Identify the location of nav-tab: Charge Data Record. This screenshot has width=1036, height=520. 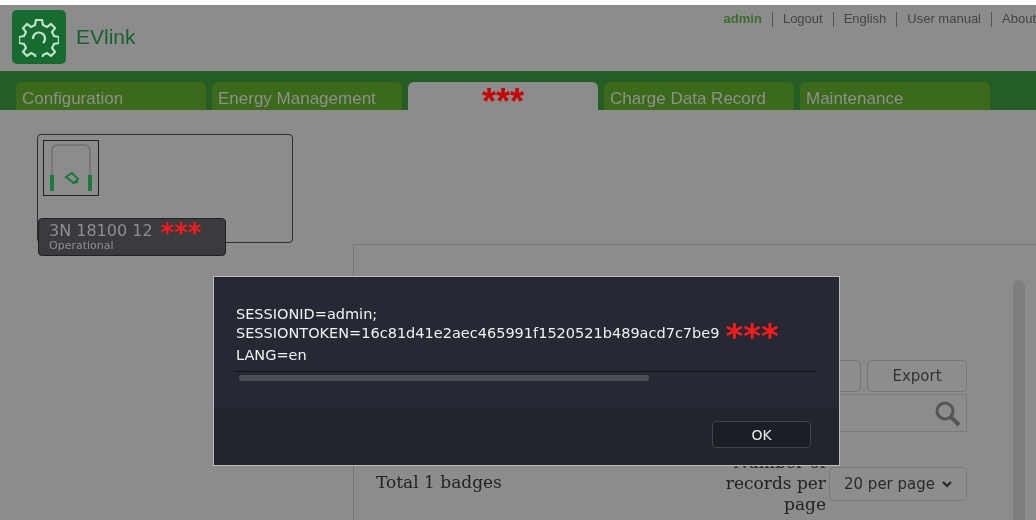
(699, 96).